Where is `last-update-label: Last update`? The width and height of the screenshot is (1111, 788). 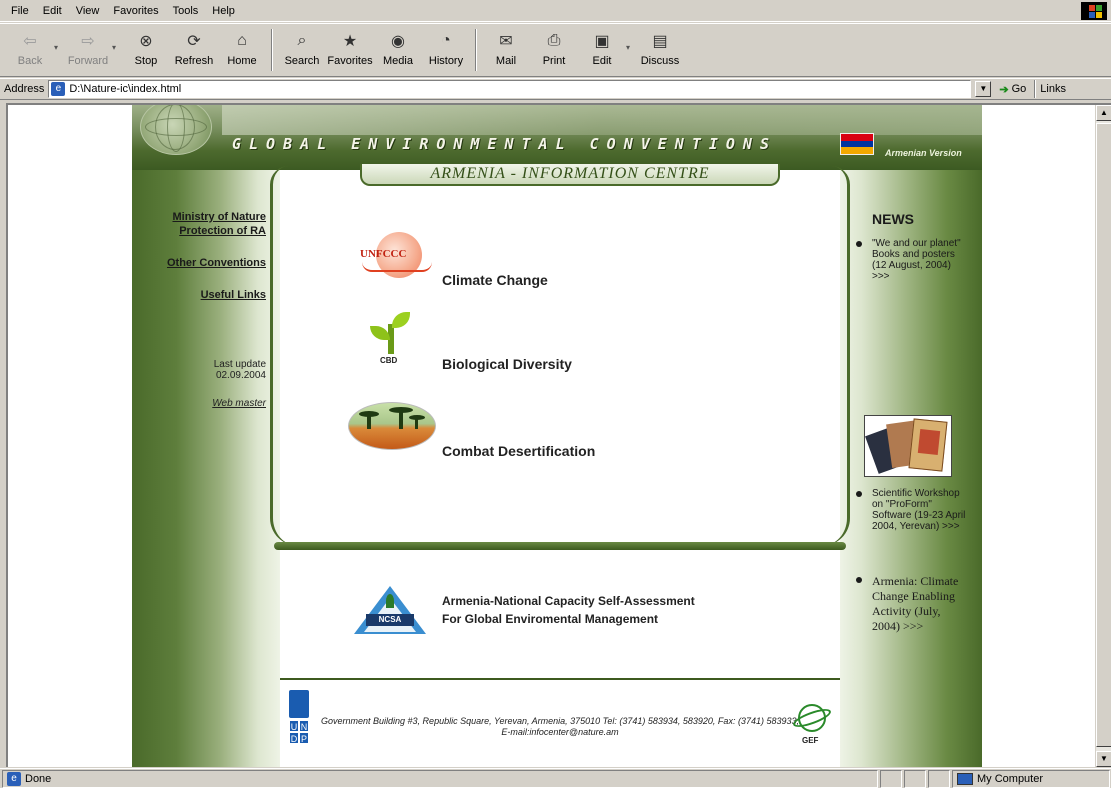 last-update-label: Last update is located at coordinates (239, 364).